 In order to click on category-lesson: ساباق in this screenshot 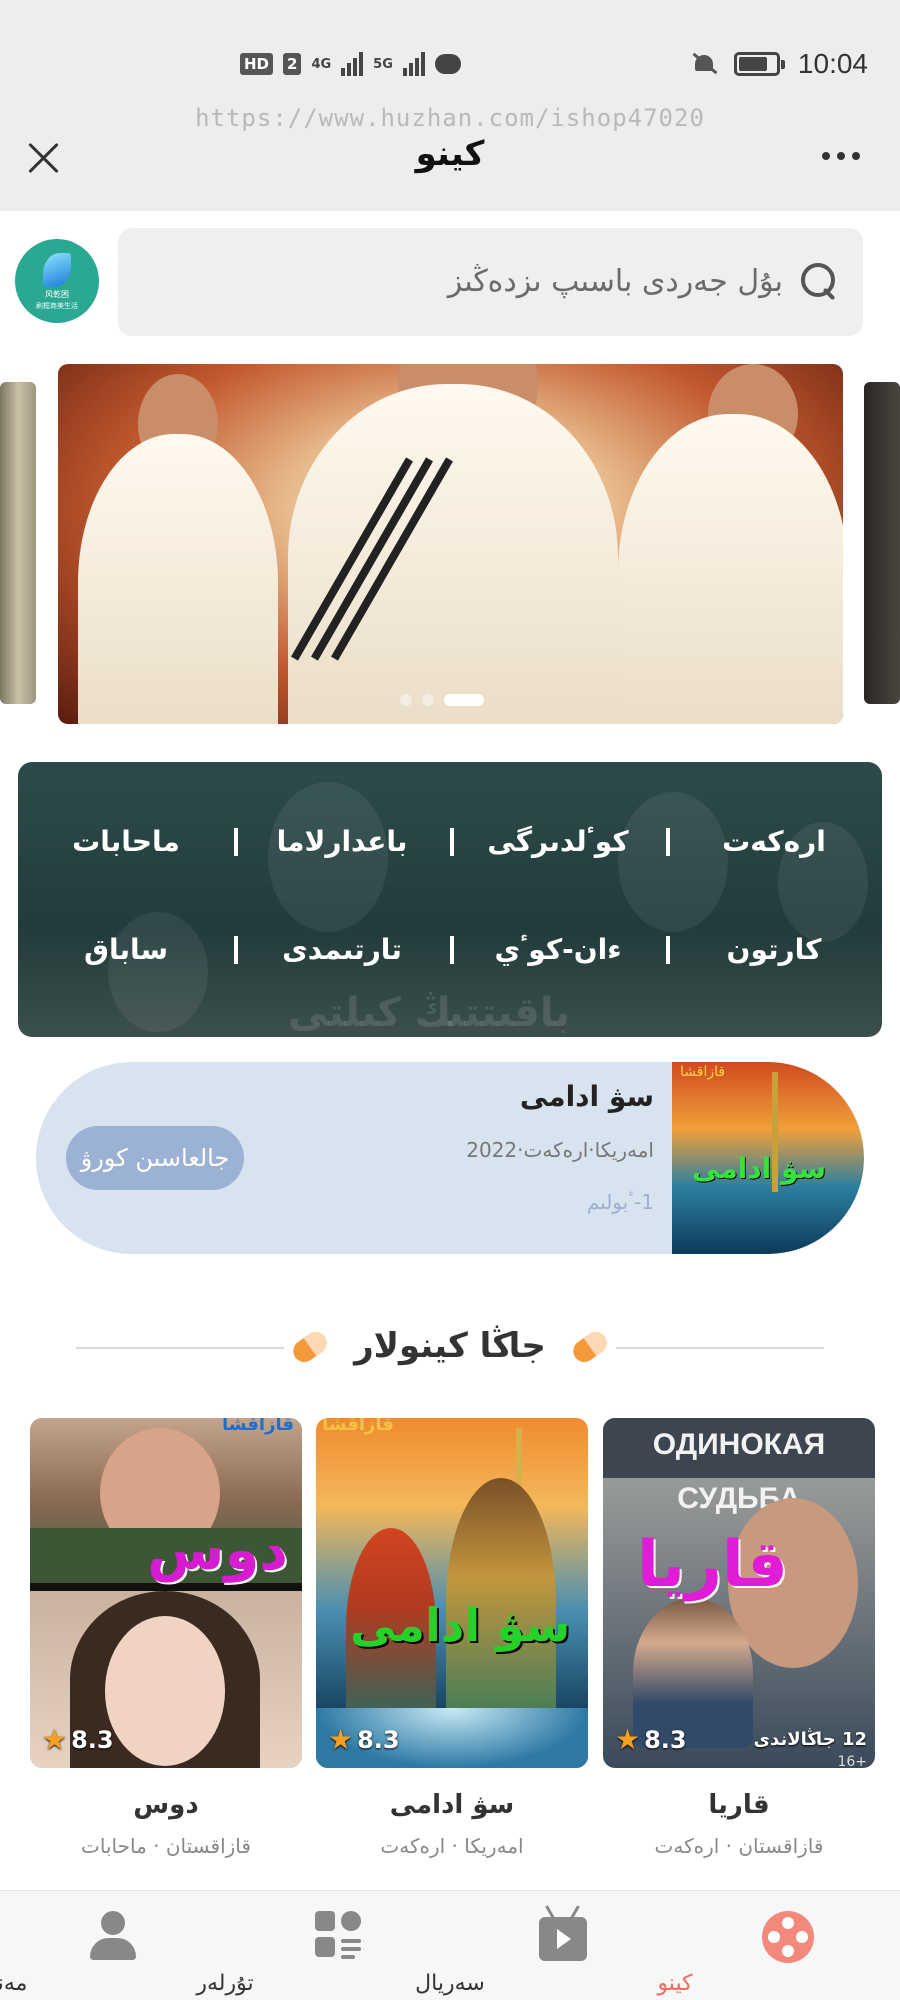, I will do `click(126, 950)`.